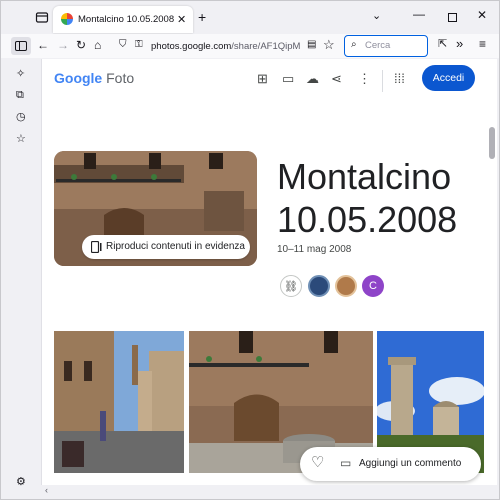 The image size is (500, 500). I want to click on search-input: ⌕ Cerca, so click(386, 46).